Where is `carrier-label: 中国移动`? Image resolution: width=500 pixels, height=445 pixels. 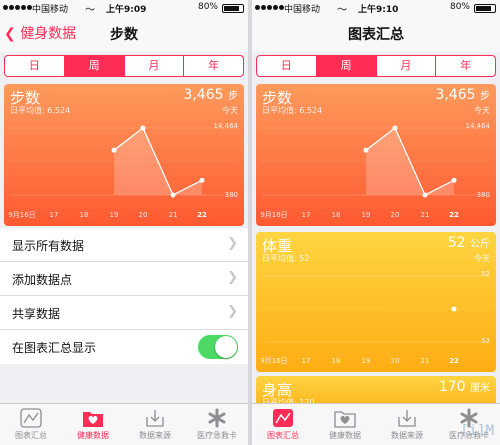
carrier-label: 中国移动 is located at coordinates (50, 10).